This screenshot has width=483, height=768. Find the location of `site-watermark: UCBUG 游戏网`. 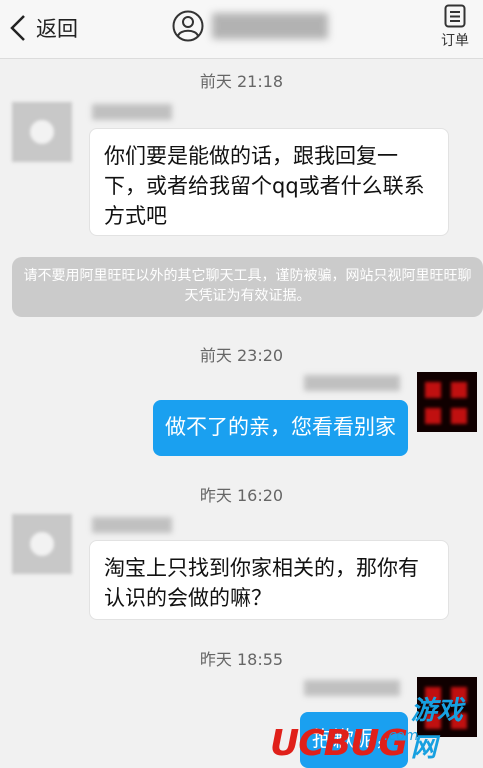

site-watermark: UCBUG 游戏网 is located at coordinates (376, 727).